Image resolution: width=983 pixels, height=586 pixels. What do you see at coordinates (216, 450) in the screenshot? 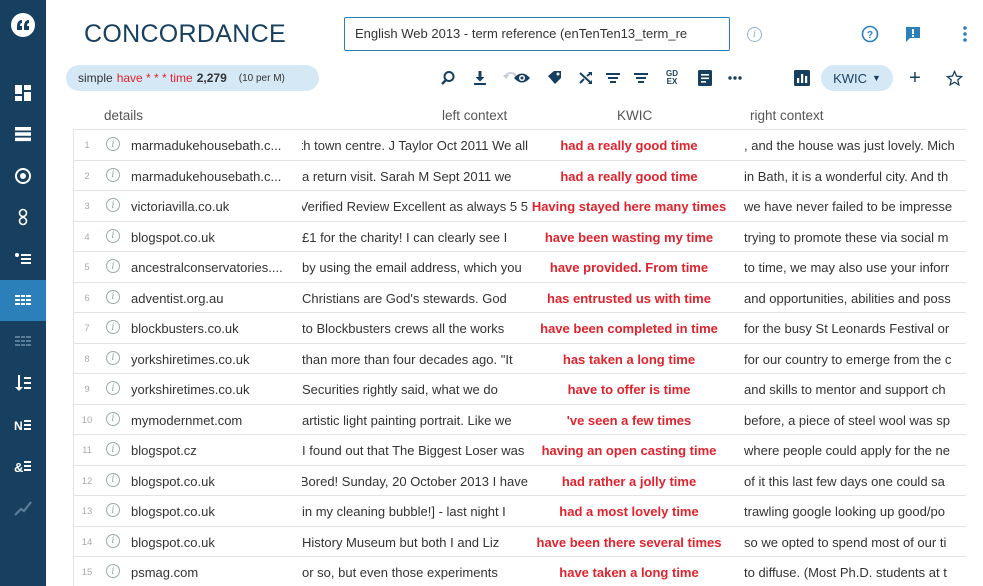
I see `document-source: blogspot.cz` at bounding box center [216, 450].